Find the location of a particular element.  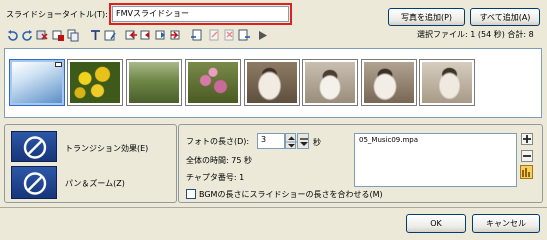

photo-length-preset-button is located at coordinates (303, 141).